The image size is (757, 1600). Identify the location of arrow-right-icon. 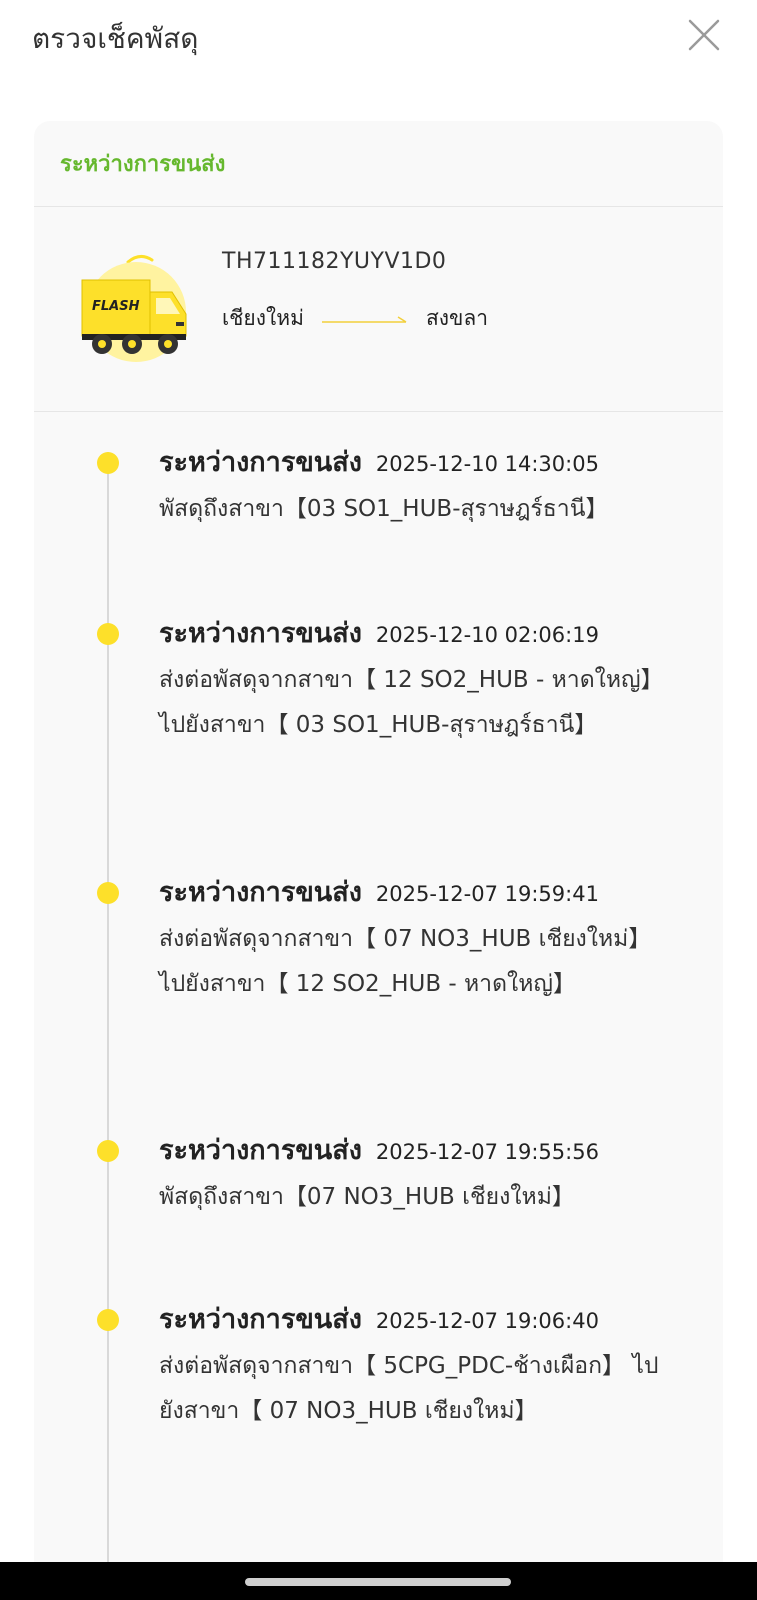
(364, 319).